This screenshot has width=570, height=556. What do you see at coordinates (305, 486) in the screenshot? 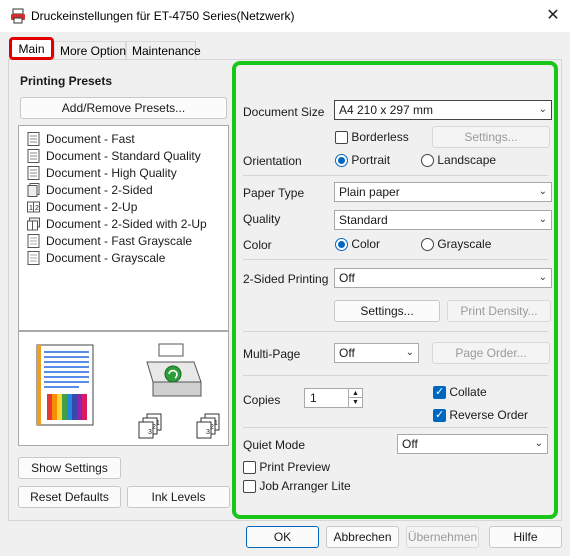
I see `job-arranger-lite-label: Job Arranger Lite` at bounding box center [305, 486].